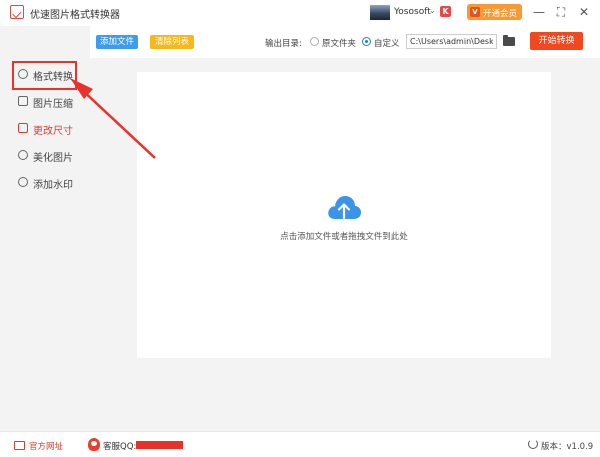 This screenshot has width=600, height=457. What do you see at coordinates (380, 12) in the screenshot?
I see `user-avatar` at bounding box center [380, 12].